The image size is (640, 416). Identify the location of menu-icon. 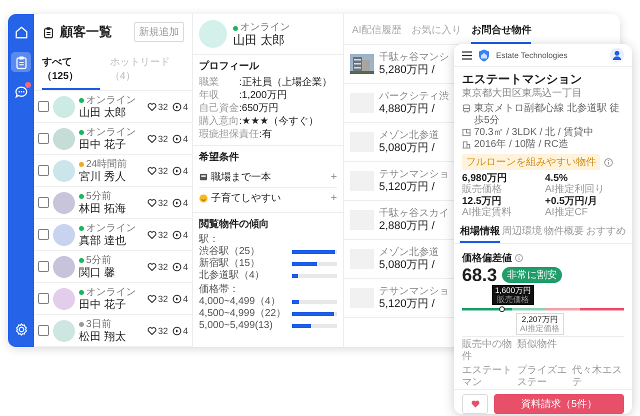
(467, 55).